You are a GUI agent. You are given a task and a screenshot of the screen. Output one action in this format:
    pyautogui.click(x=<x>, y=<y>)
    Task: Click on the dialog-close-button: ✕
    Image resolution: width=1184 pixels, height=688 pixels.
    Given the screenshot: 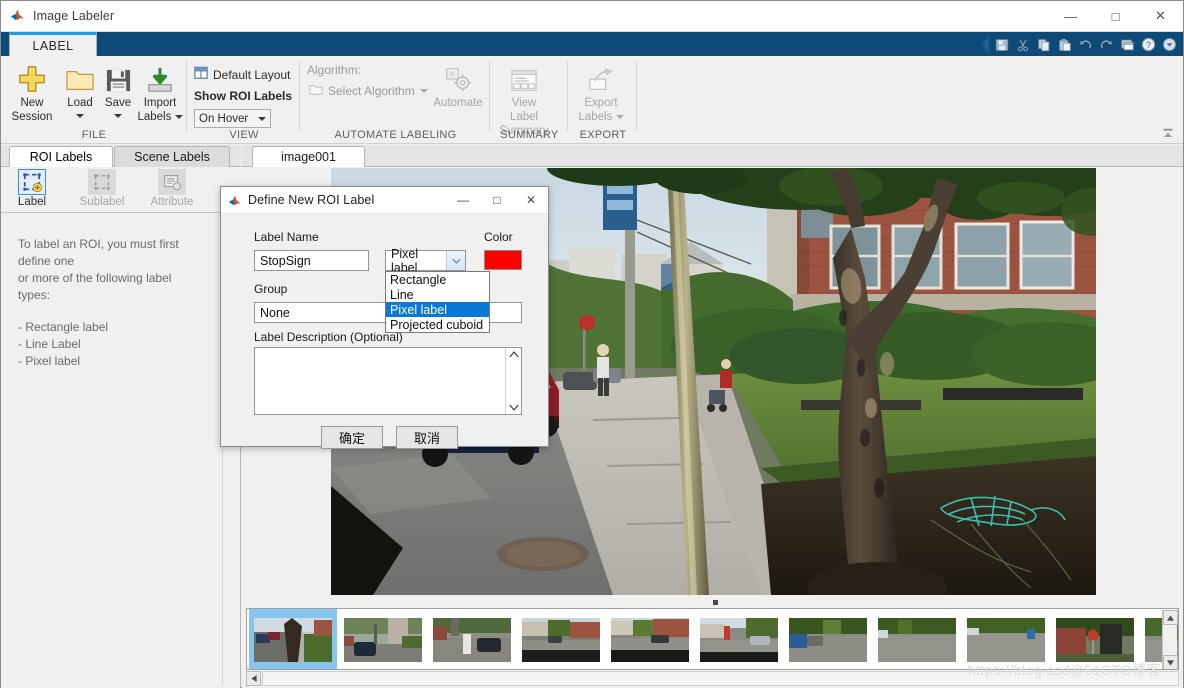 What is the action you would take?
    pyautogui.click(x=531, y=200)
    